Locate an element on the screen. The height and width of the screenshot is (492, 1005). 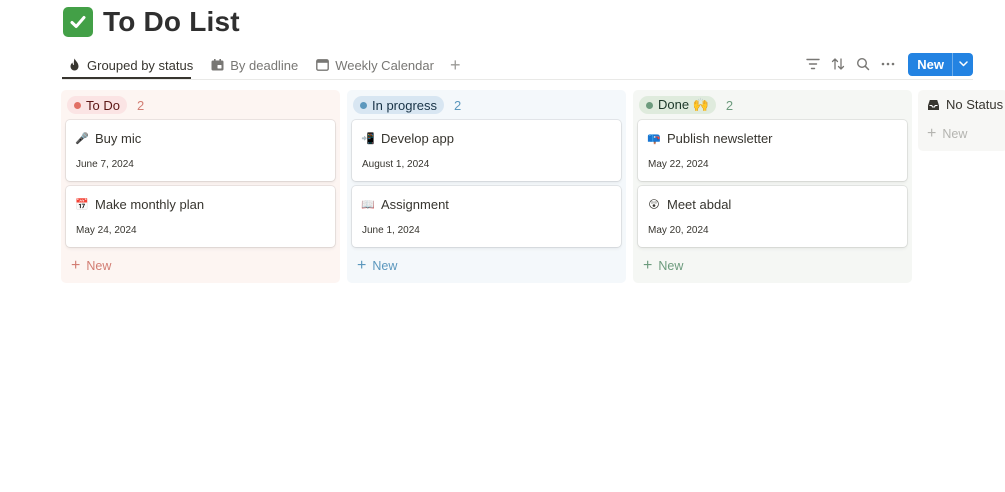
add-view-button: + is located at coordinates (455, 65).